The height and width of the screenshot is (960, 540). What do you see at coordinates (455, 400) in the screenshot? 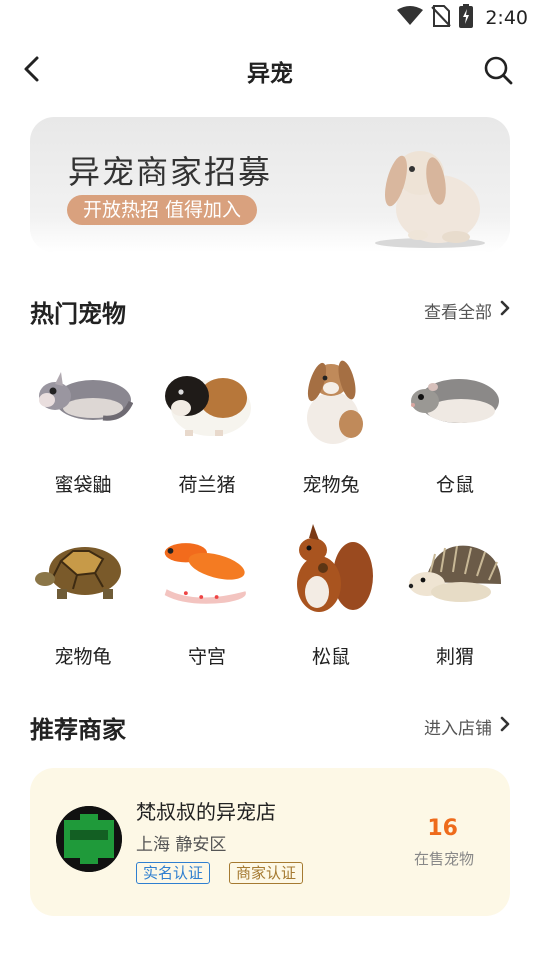
I see `hamster-image` at bounding box center [455, 400].